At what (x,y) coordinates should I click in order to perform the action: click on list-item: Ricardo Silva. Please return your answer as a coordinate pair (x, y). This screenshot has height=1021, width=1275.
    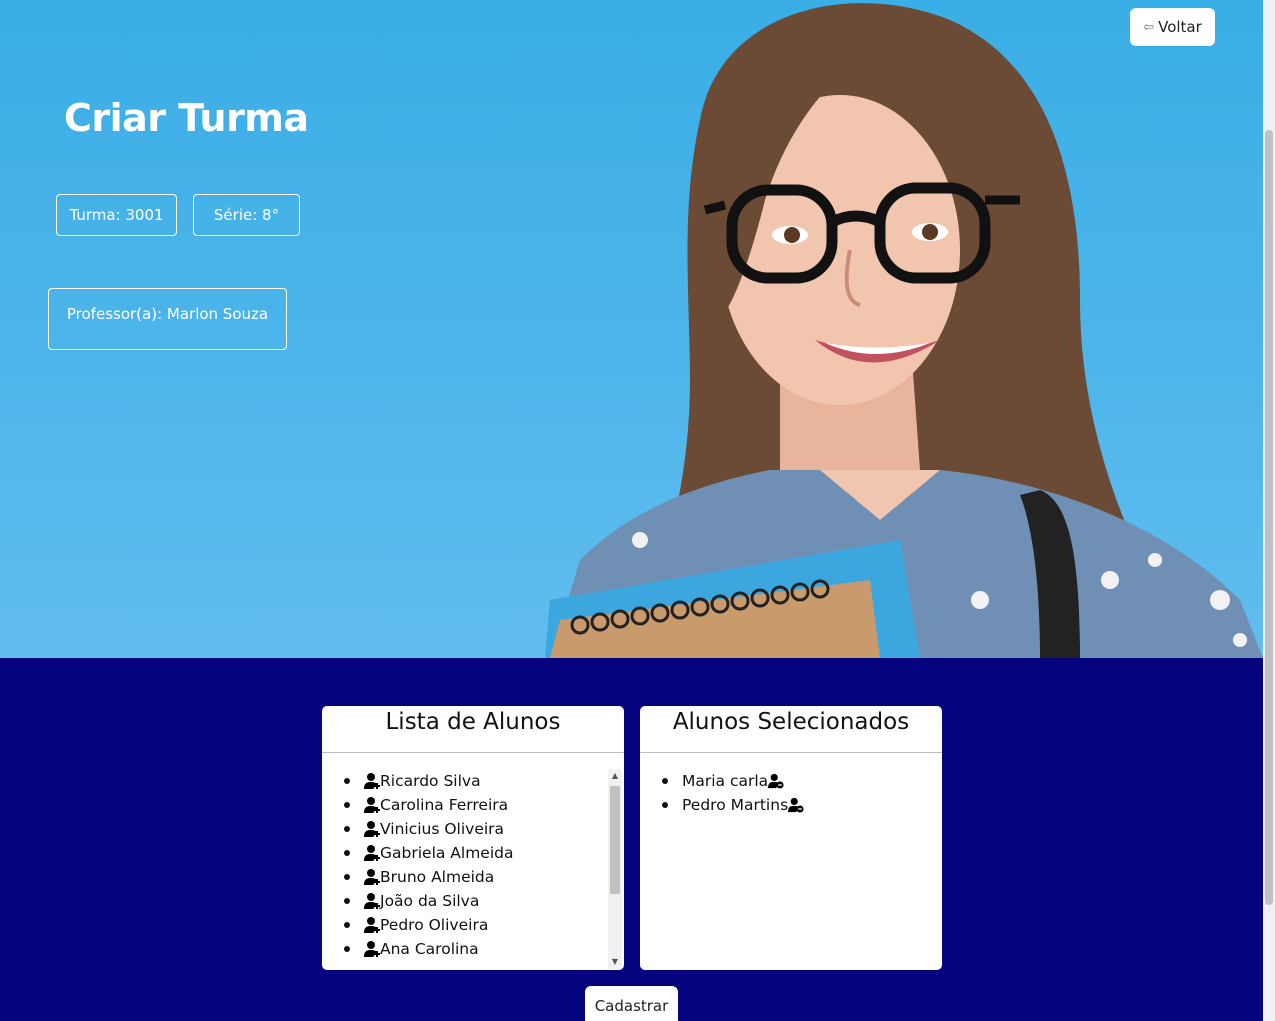
    Looking at the image, I should click on (484, 781).